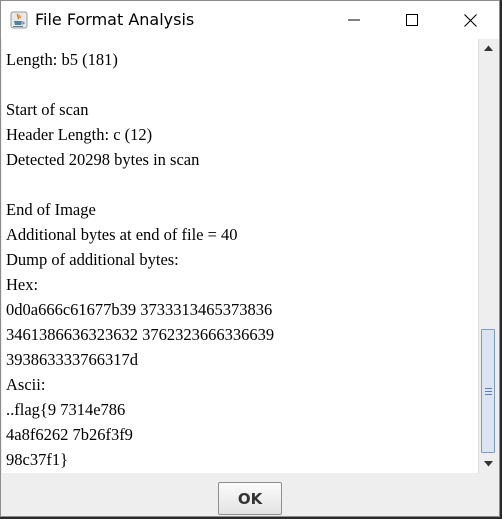 The width and height of the screenshot is (502, 519). Describe the element at coordinates (139, 309) in the screenshot. I see `text-line: 0d0a666c61677b39 3733313465373836` at that location.